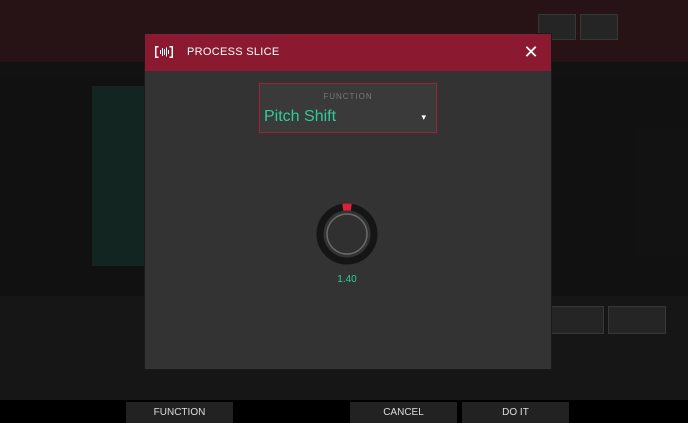  Describe the element at coordinates (344, 411) in the screenshot. I see `softkey-bar` at that location.